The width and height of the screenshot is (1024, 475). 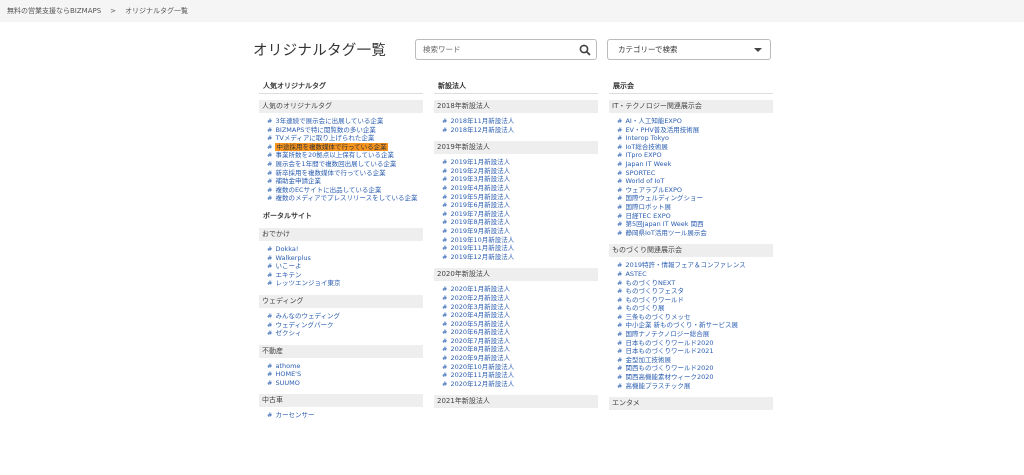 What do you see at coordinates (480, 179) in the screenshot?
I see `tag-link: 2019年3月新設法人` at bounding box center [480, 179].